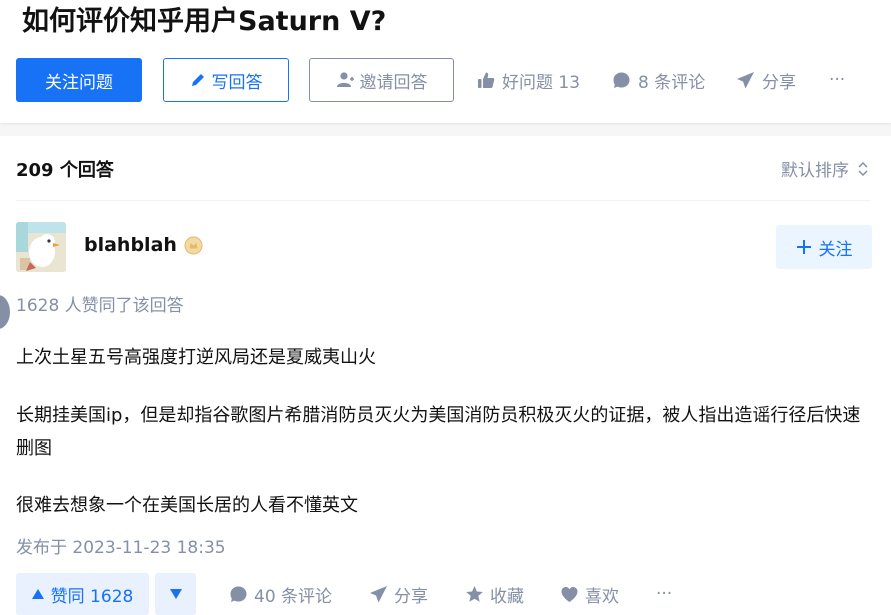  Describe the element at coordinates (5, 312) in the screenshot. I see `side-scroll-handle` at that location.